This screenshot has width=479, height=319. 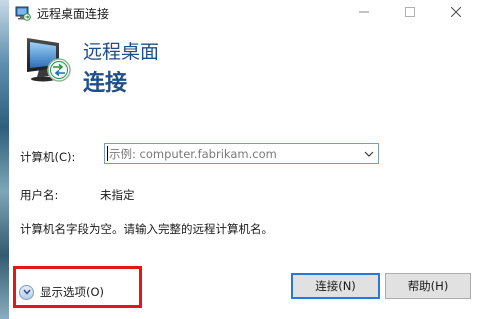 What do you see at coordinates (23, 13) in the screenshot?
I see `app-icon` at bounding box center [23, 13].